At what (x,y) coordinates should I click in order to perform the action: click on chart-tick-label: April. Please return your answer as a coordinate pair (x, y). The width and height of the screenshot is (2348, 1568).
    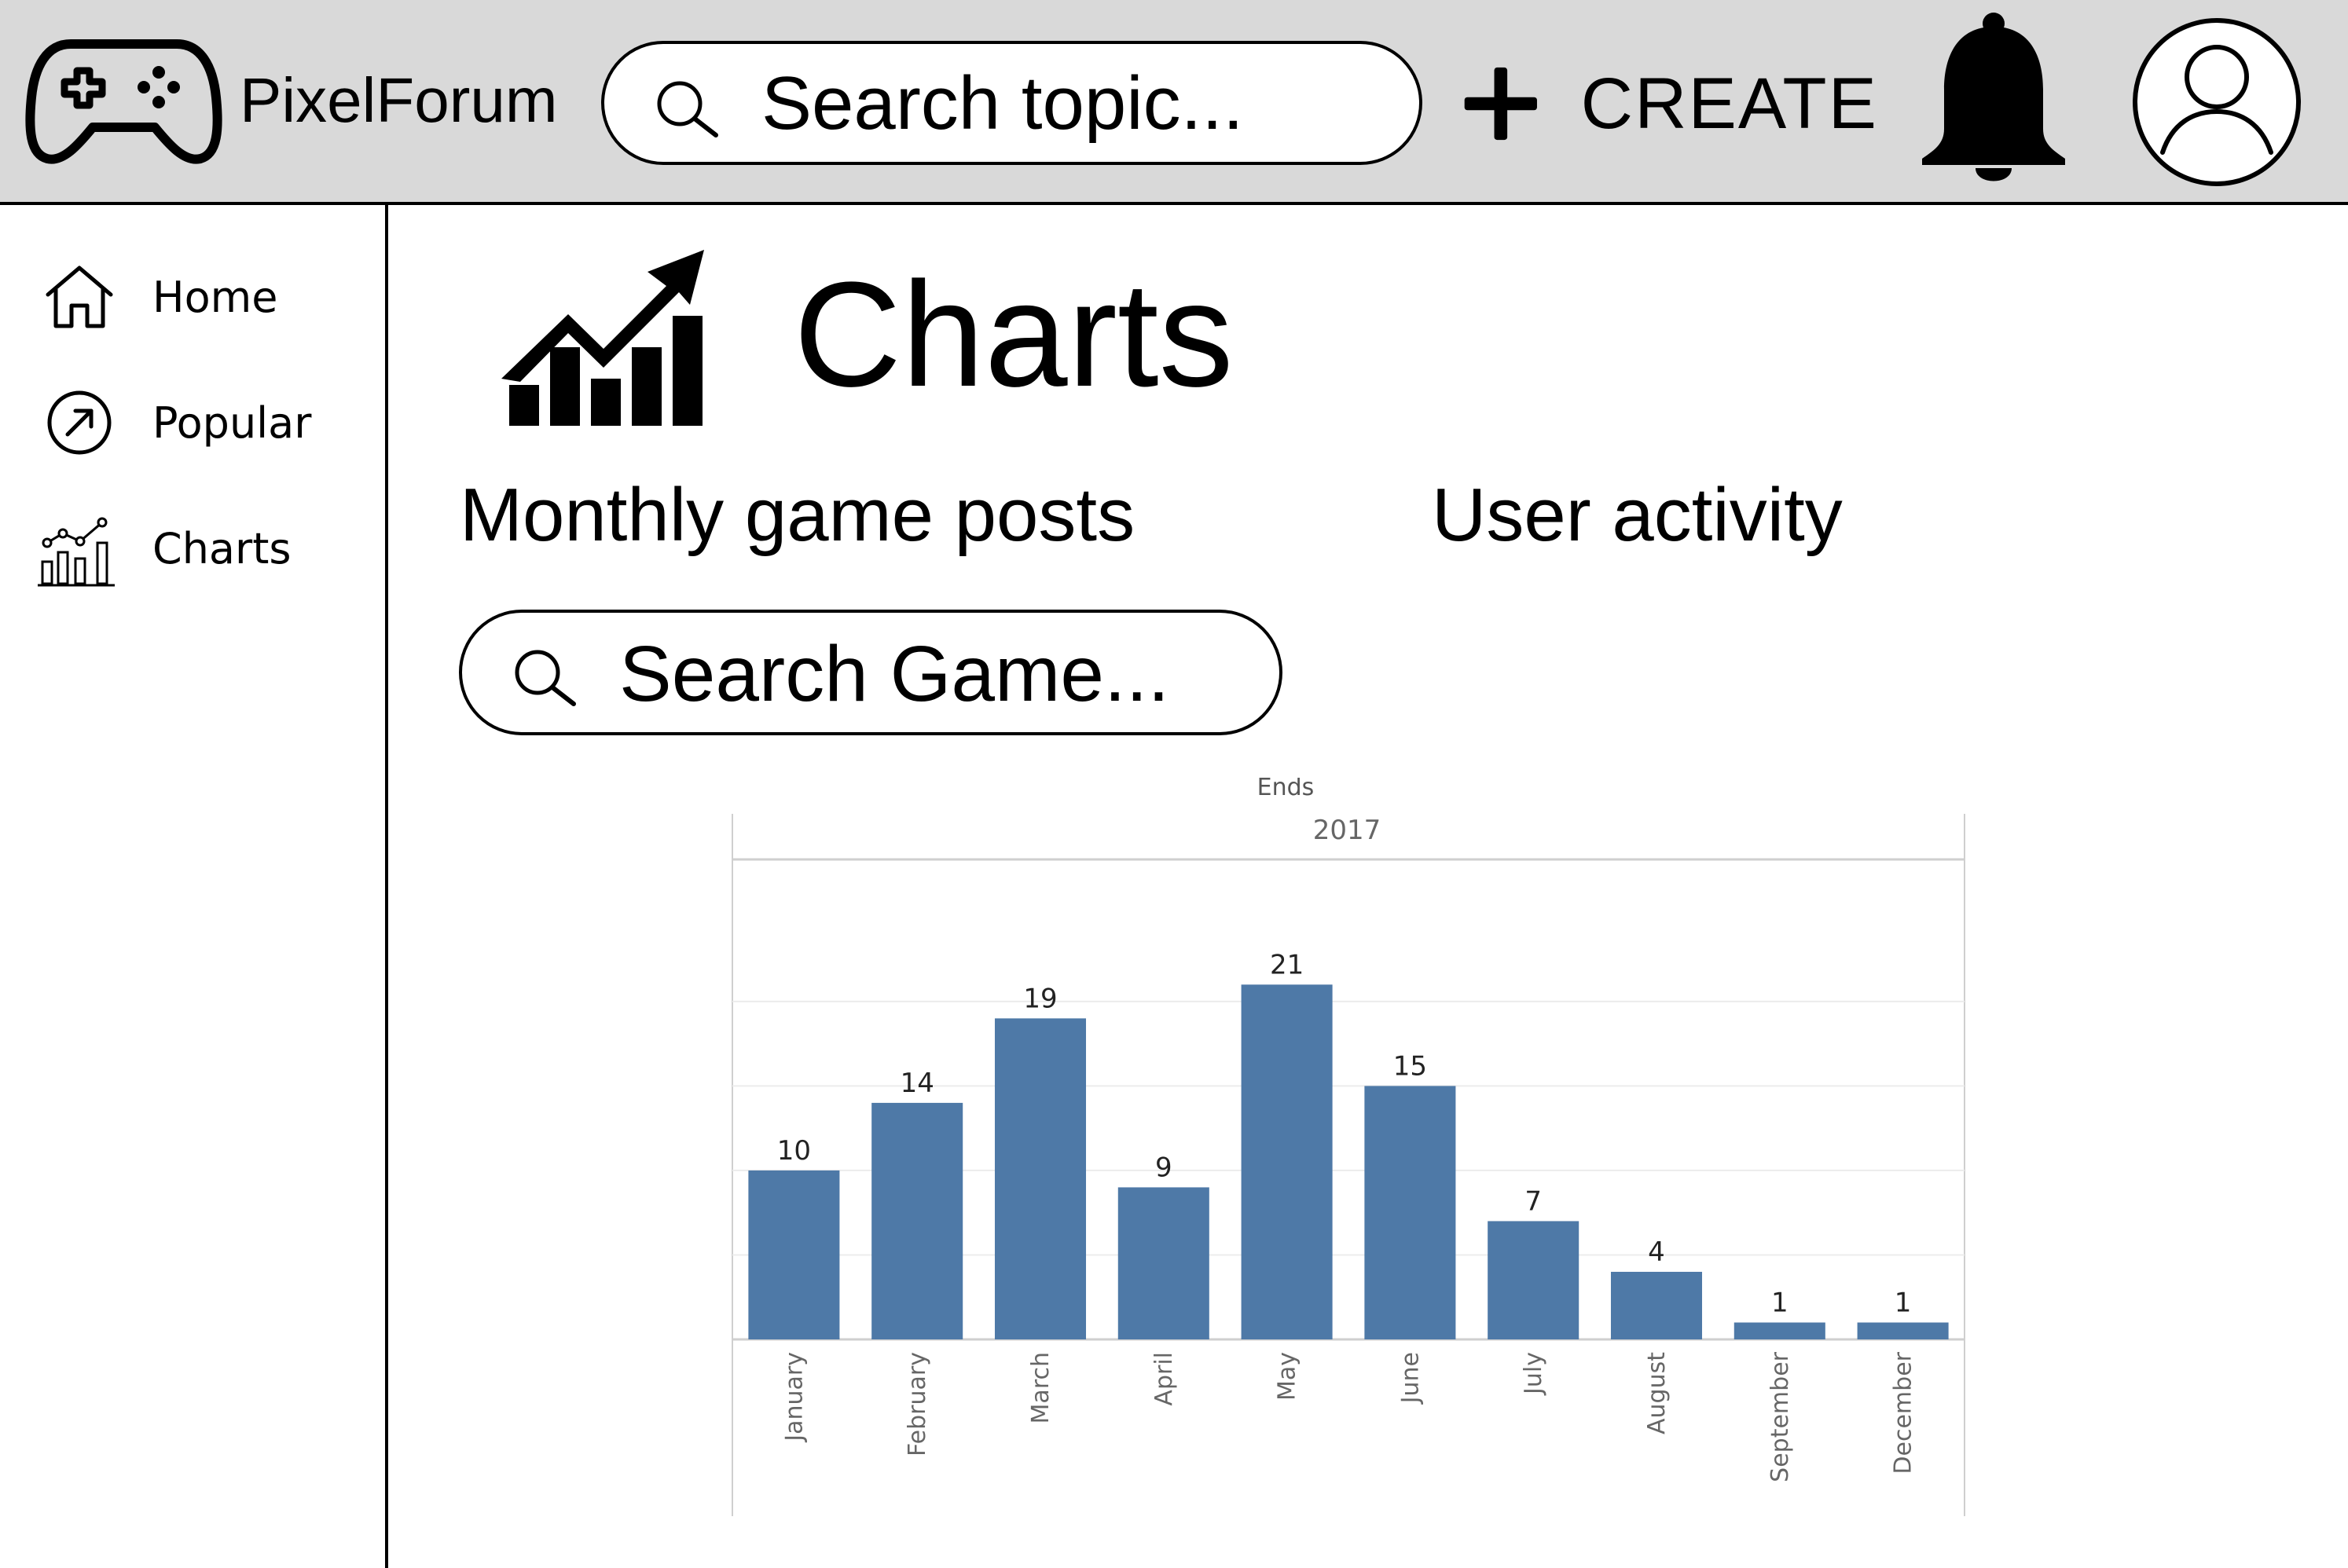
    Looking at the image, I should click on (1164, 1379).